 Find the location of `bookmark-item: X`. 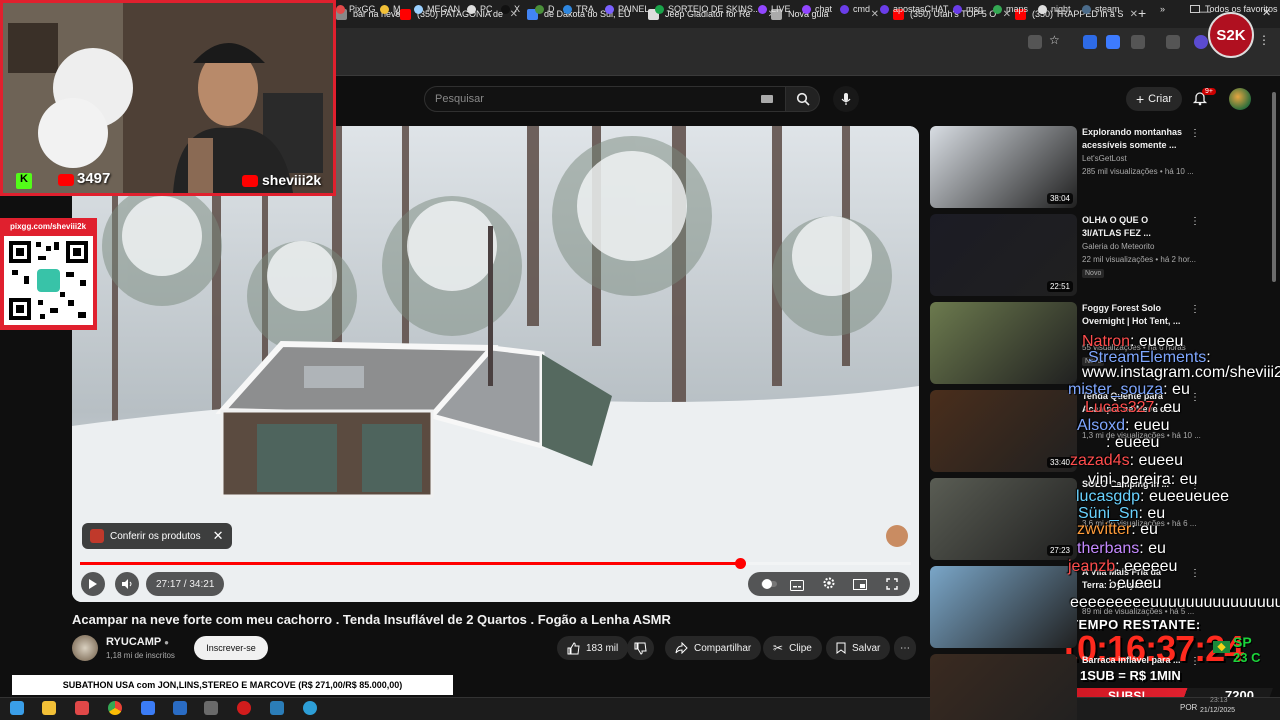

bookmark-item: X is located at coordinates (510, 9).